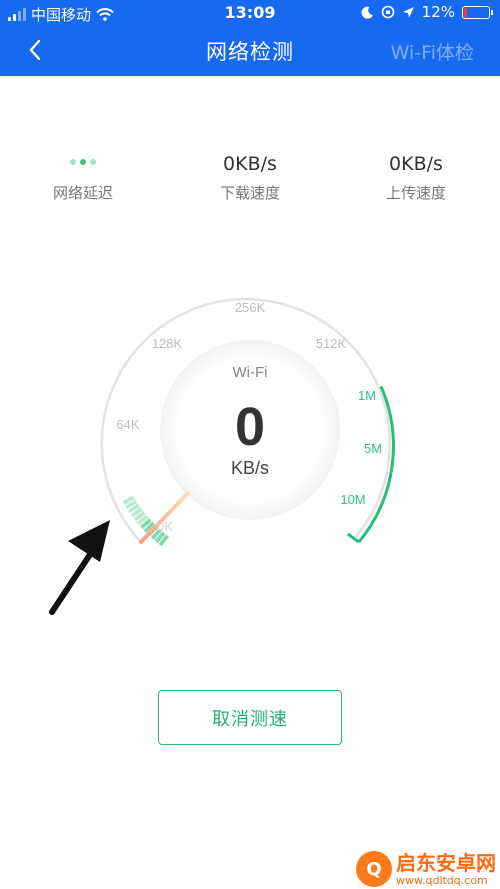 This screenshot has width=500, height=889. Describe the element at coordinates (373, 448) in the screenshot. I see `tick-label-5m: 5M` at that location.